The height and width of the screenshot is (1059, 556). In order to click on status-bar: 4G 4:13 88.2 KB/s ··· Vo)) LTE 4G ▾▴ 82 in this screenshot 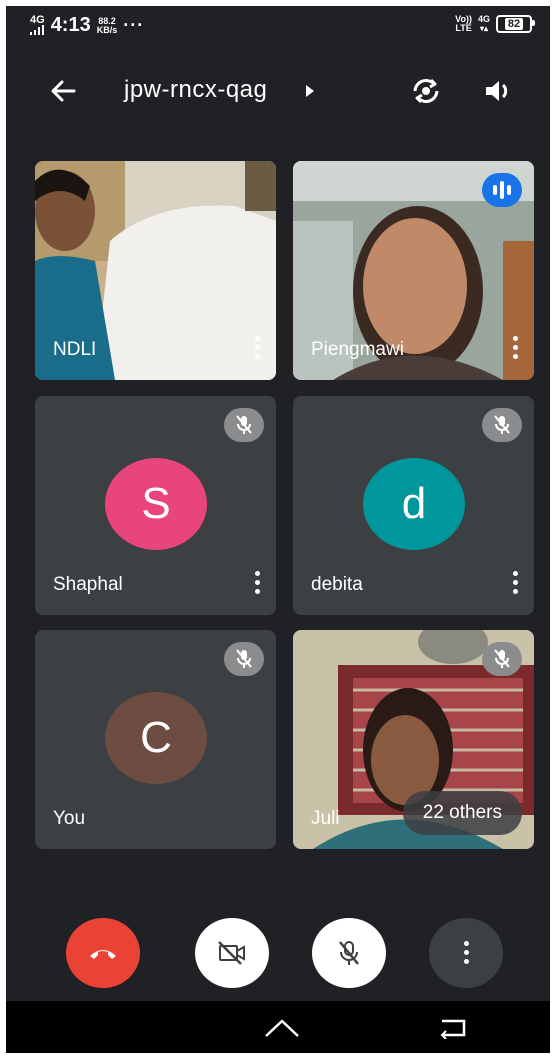, I will do `click(278, 28)`.